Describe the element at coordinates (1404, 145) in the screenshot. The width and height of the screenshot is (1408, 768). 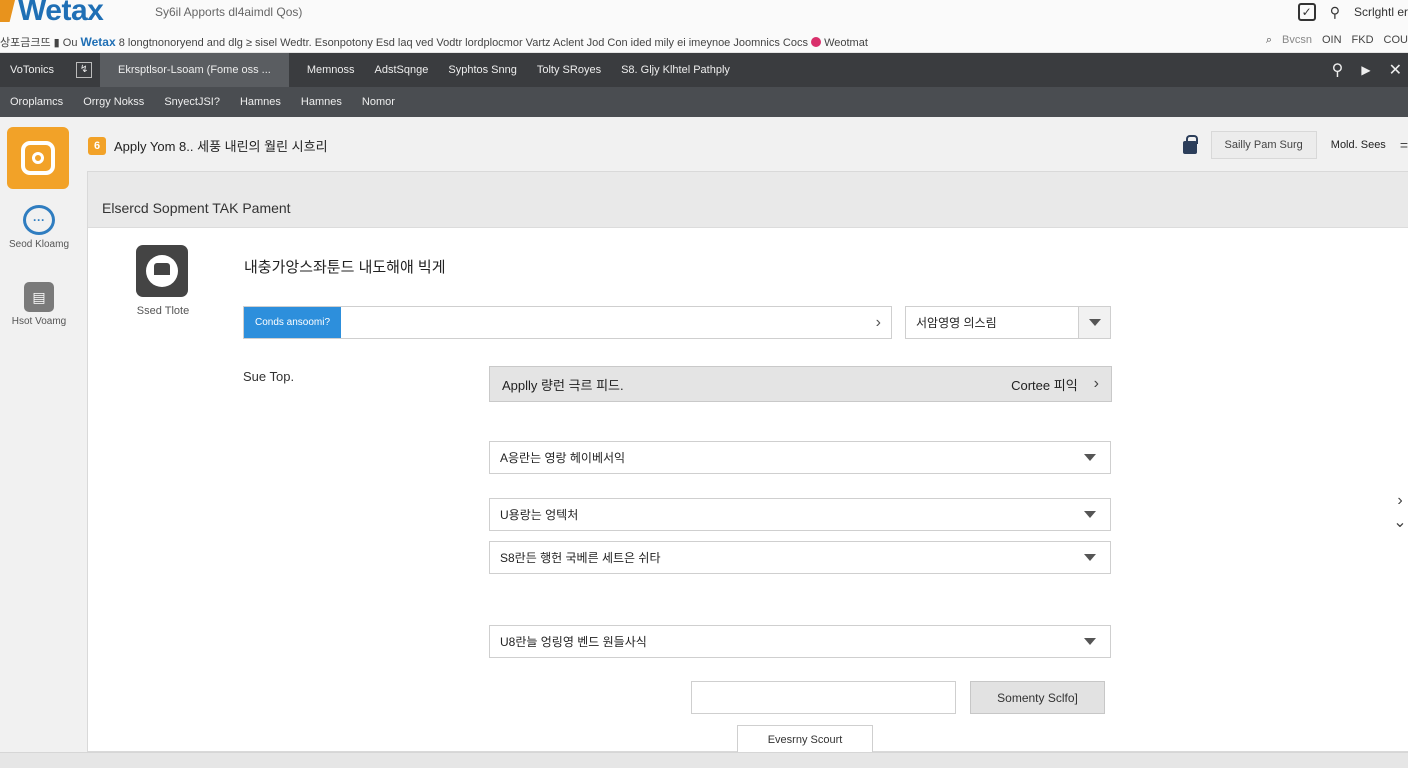
I see `menu-icon: =` at that location.